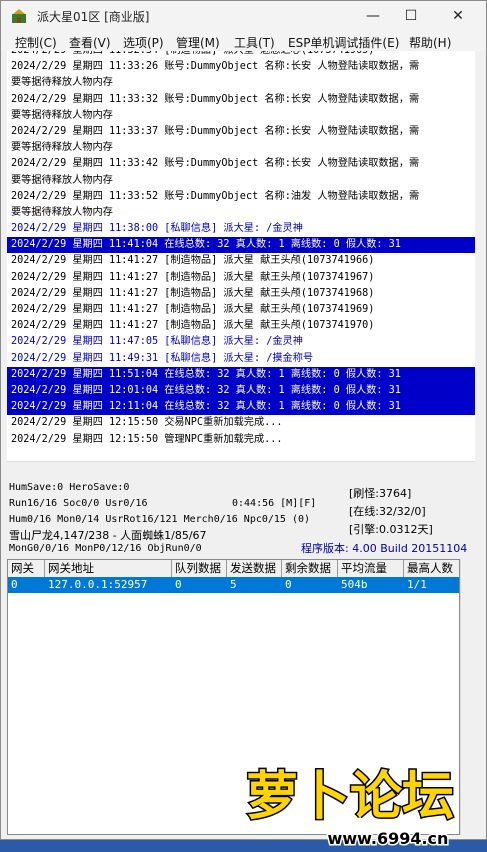 The height and width of the screenshot is (852, 487). I want to click on status-map: 雪山尸龙4,147/238 - 人面蜘蛛1/85/67, so click(108, 535).